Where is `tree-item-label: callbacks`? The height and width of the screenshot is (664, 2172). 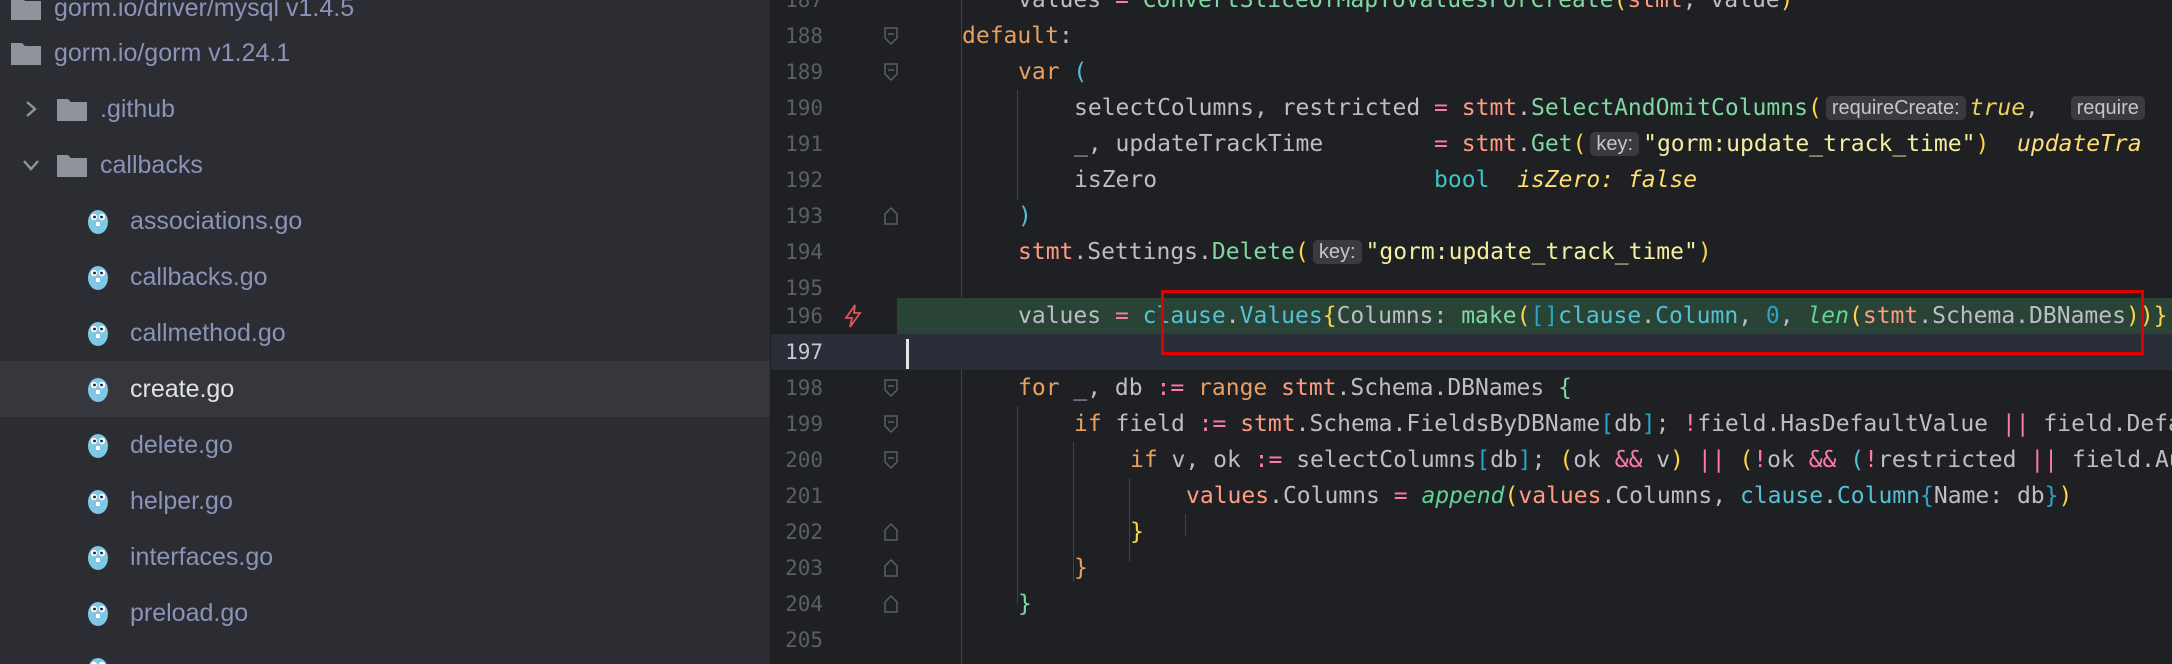
tree-item-label: callbacks is located at coordinates (151, 164).